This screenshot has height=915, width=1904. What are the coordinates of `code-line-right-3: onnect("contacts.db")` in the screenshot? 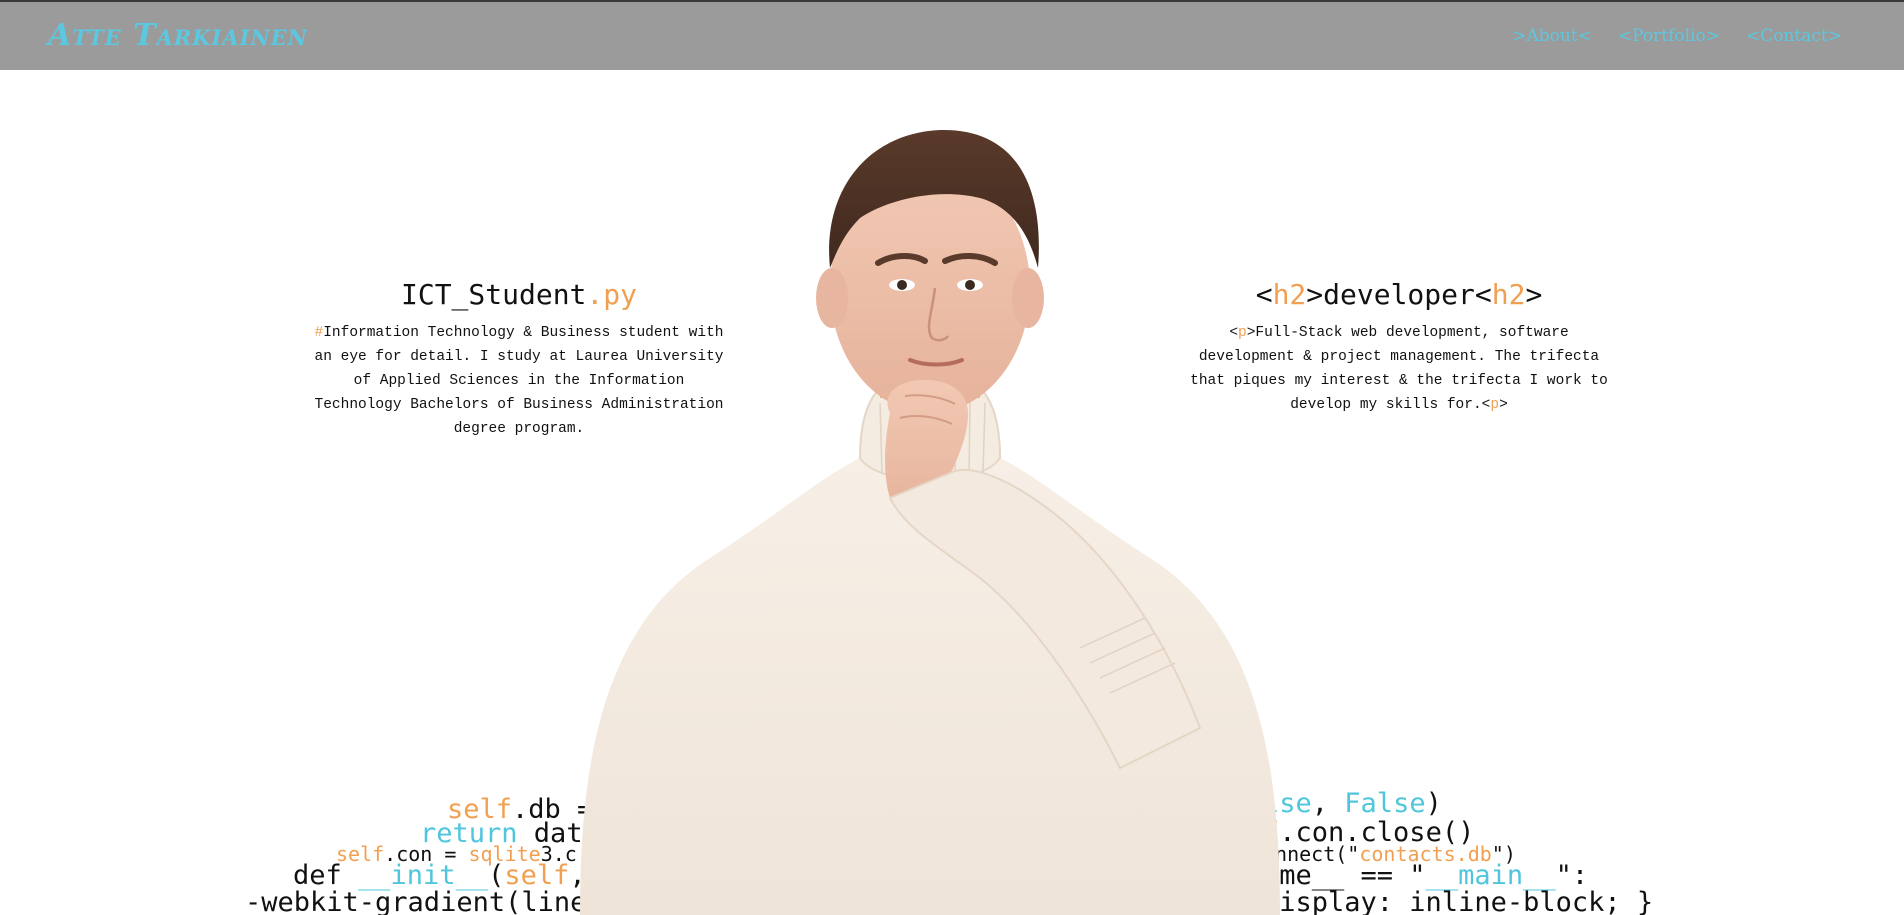 It's located at (1389, 854).